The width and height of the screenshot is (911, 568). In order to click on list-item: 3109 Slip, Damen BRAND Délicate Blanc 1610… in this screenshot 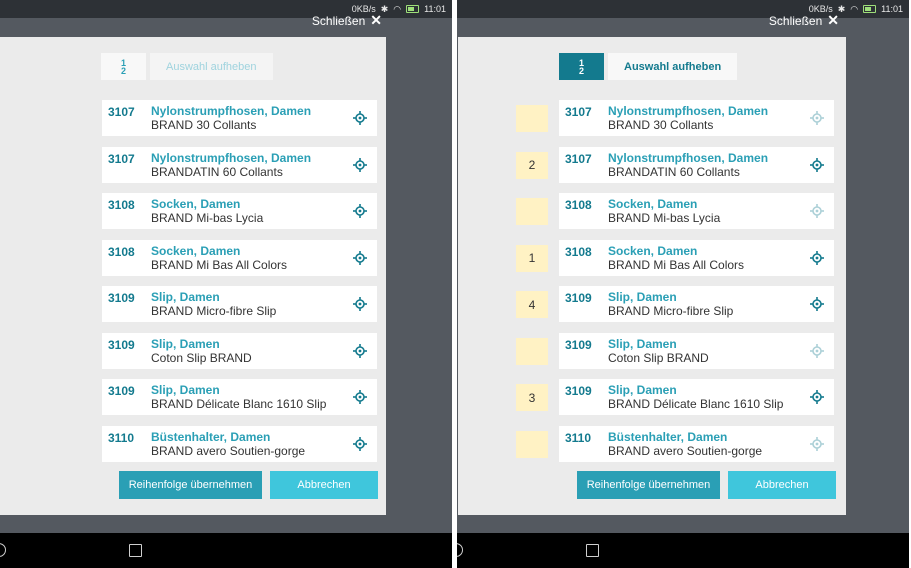, I will do `click(239, 397)`.